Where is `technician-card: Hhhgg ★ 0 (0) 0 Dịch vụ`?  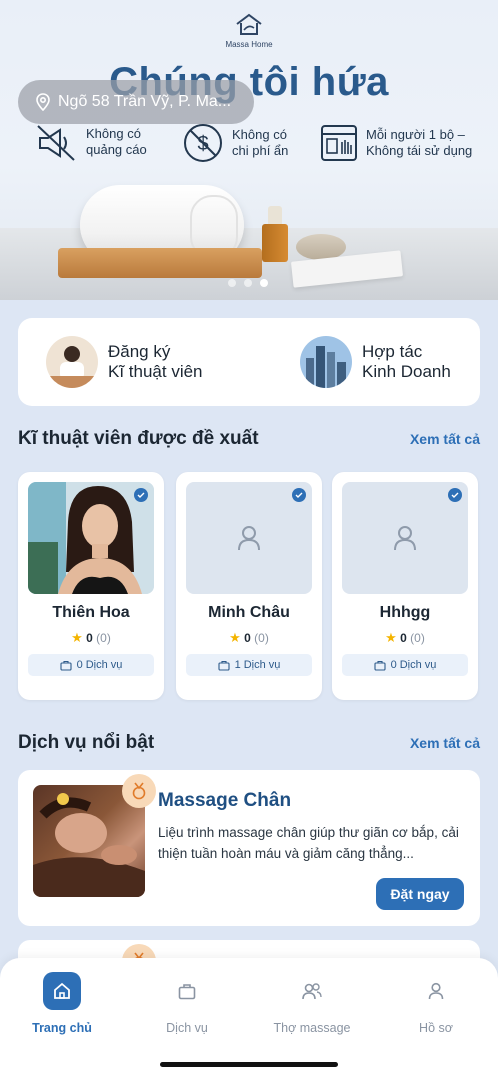 technician-card: Hhhgg ★ 0 (0) 0 Dịch vụ is located at coordinates (405, 586).